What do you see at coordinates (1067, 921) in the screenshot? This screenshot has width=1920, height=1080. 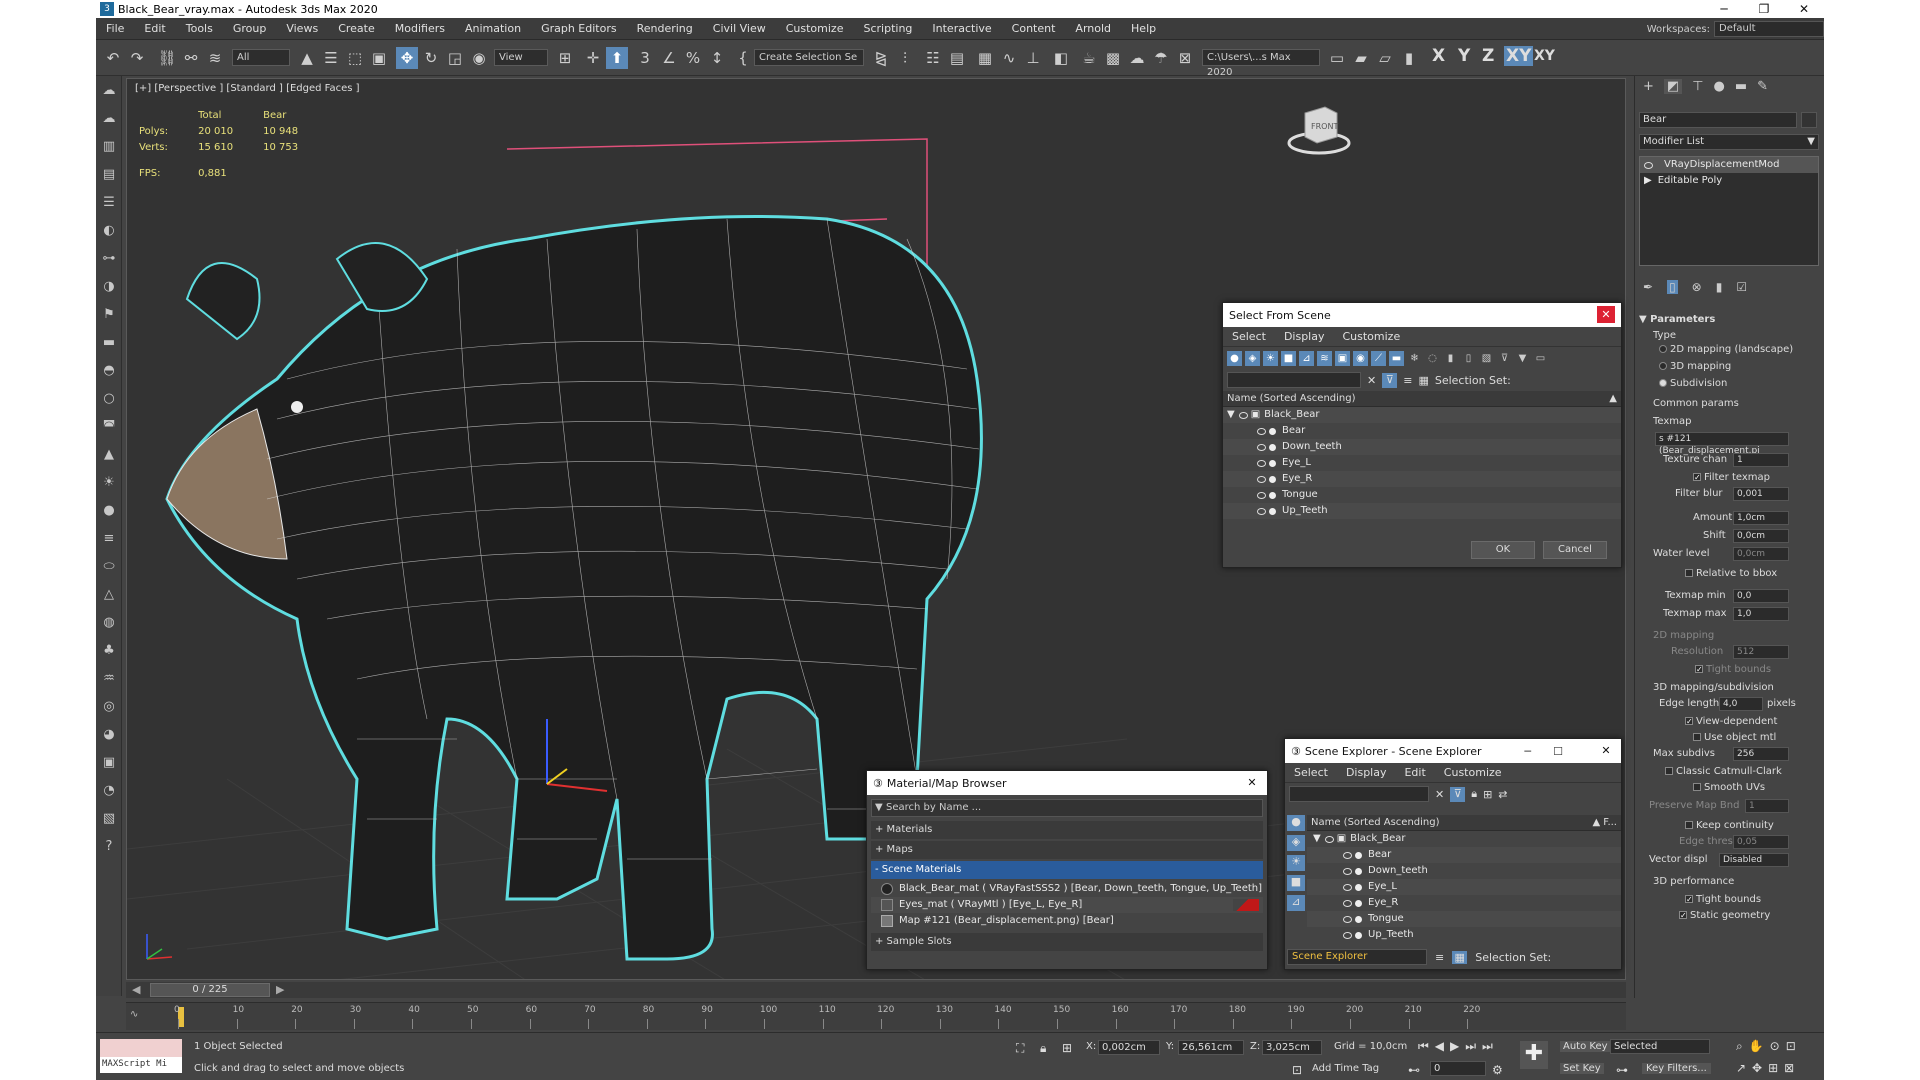 I see `material-row: Map #121 (Bear_displacement.png) [Bear]` at bounding box center [1067, 921].